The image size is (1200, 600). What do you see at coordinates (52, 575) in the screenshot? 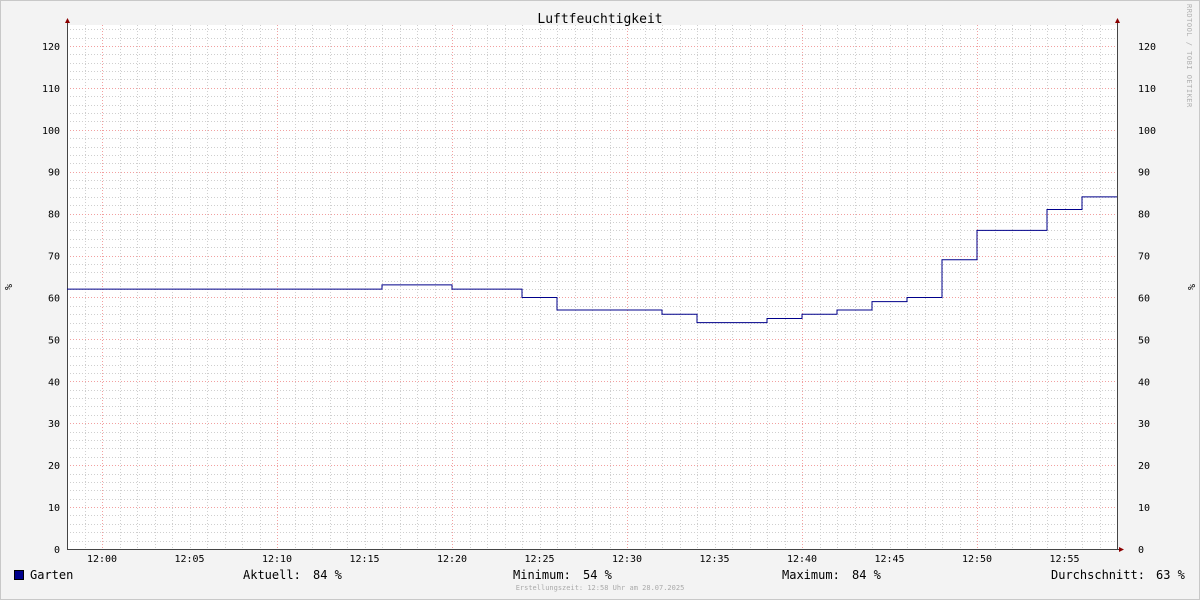
I see `legend-series-name: Garten` at bounding box center [52, 575].